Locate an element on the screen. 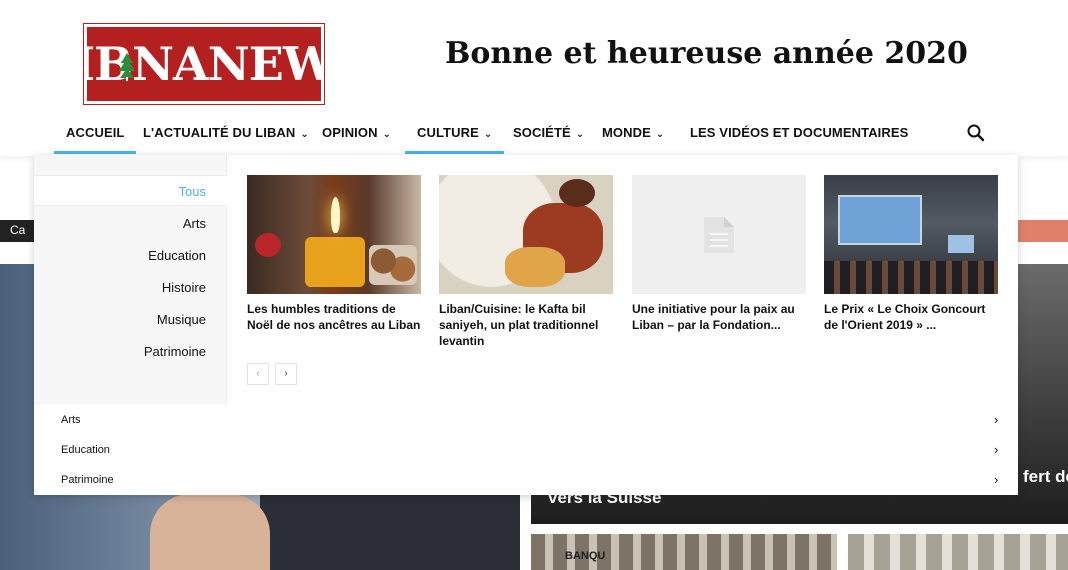  building-sign: BANQU is located at coordinates (585, 556).